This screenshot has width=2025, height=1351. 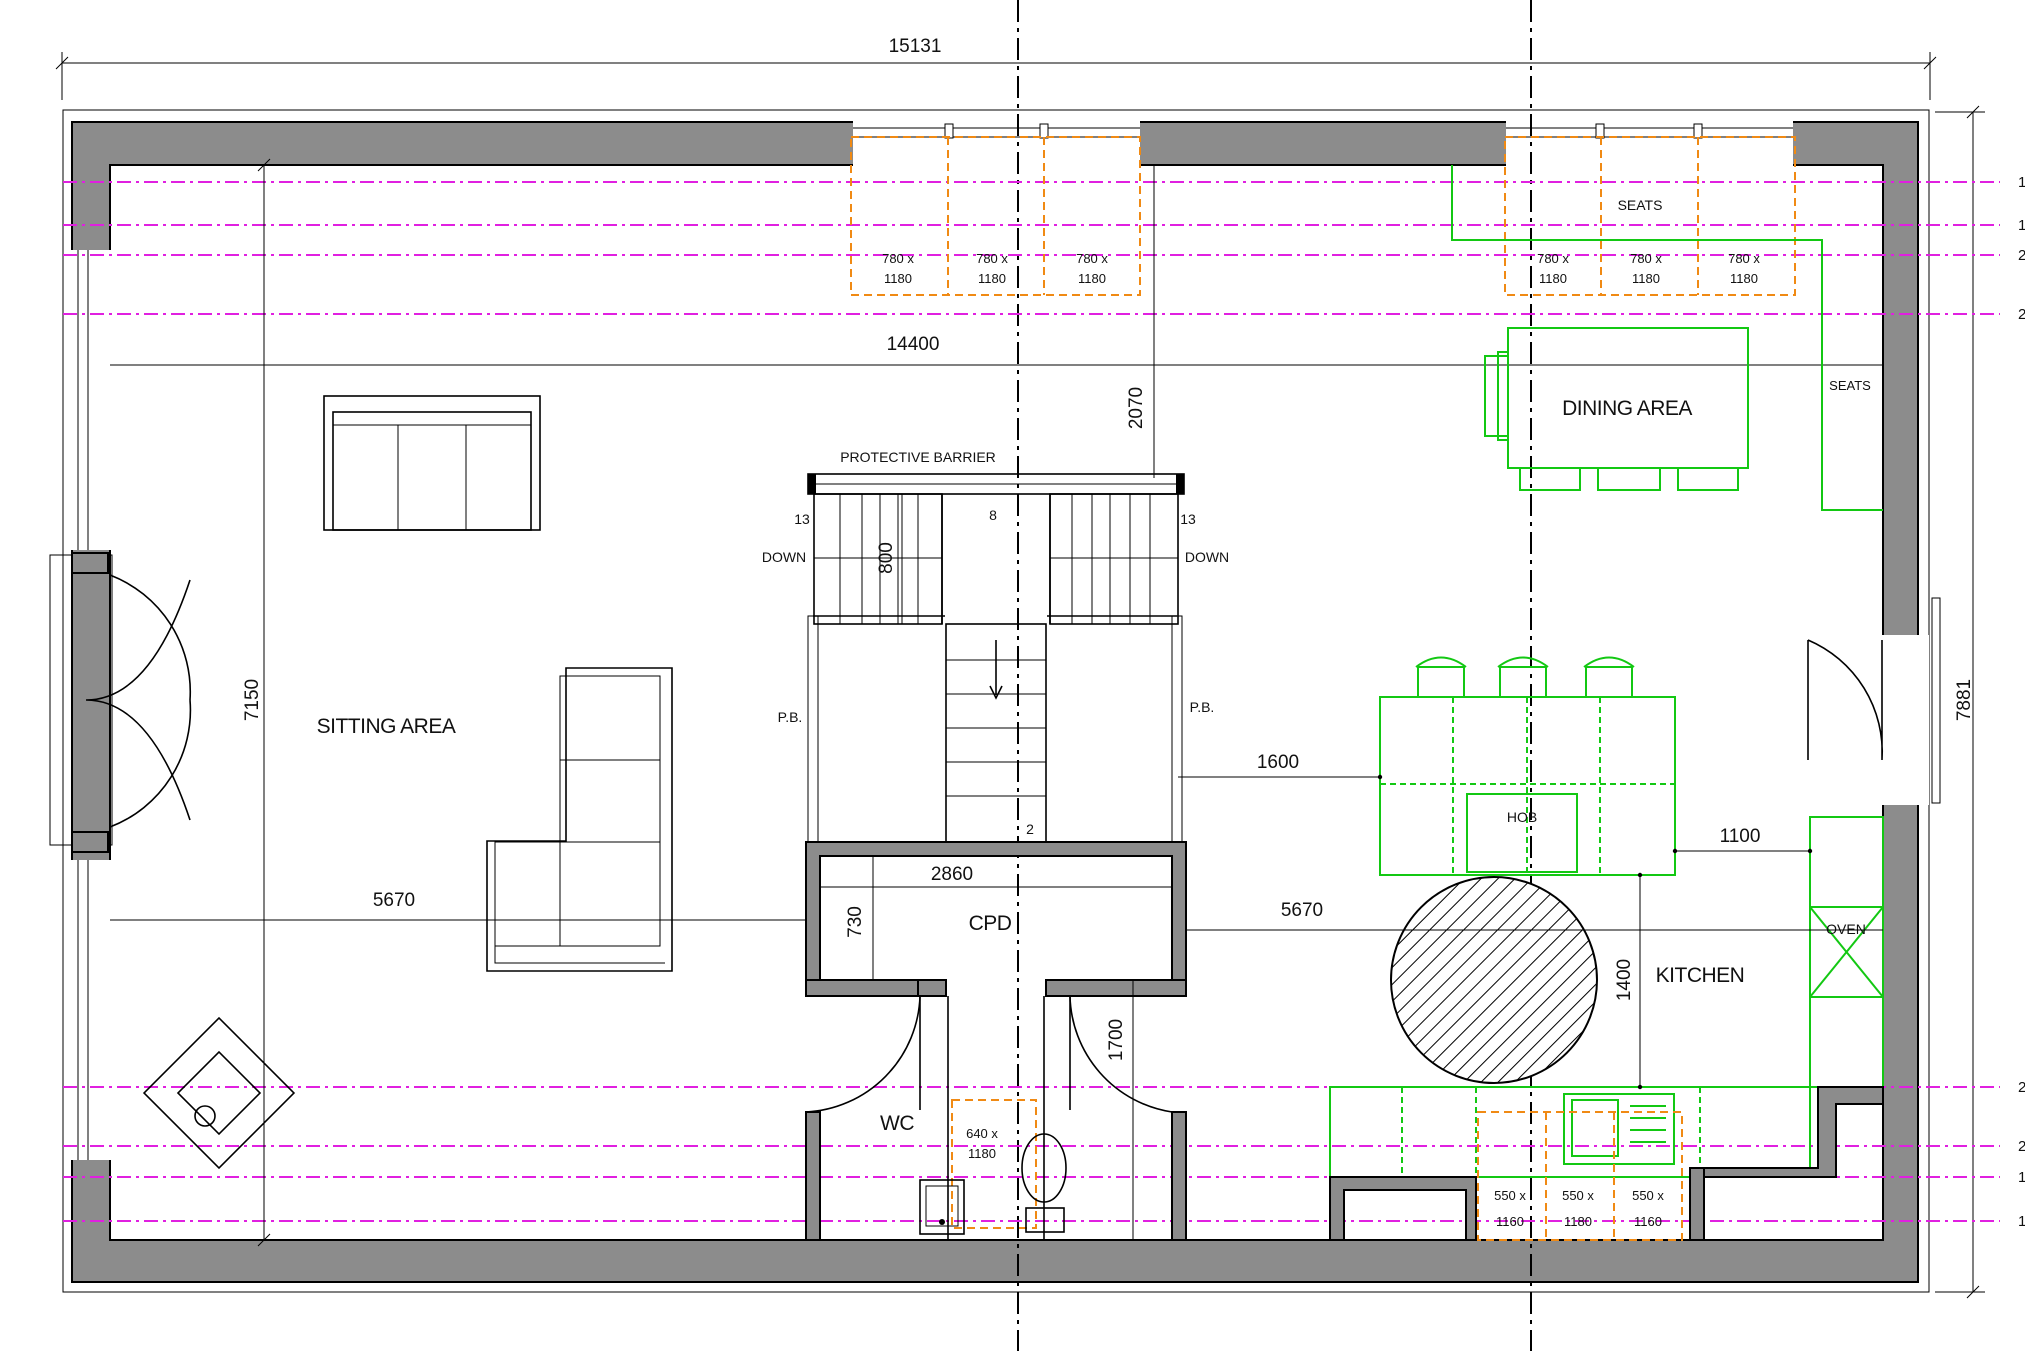 I want to click on gridline-tick-labels: 1 1 2 2 2 2 1 1, so click(x=2021, y=702).